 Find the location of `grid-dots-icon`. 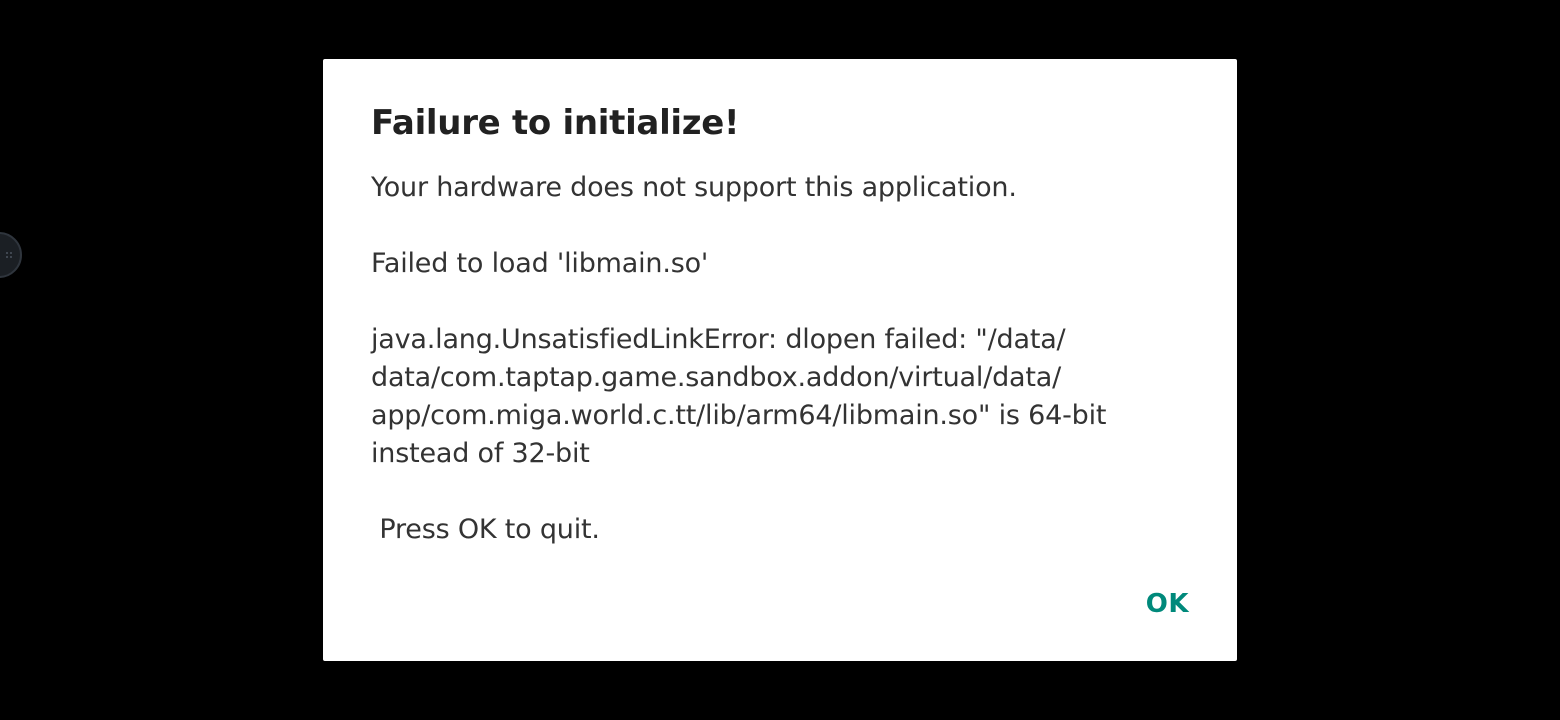

grid-dots-icon is located at coordinates (9, 255).